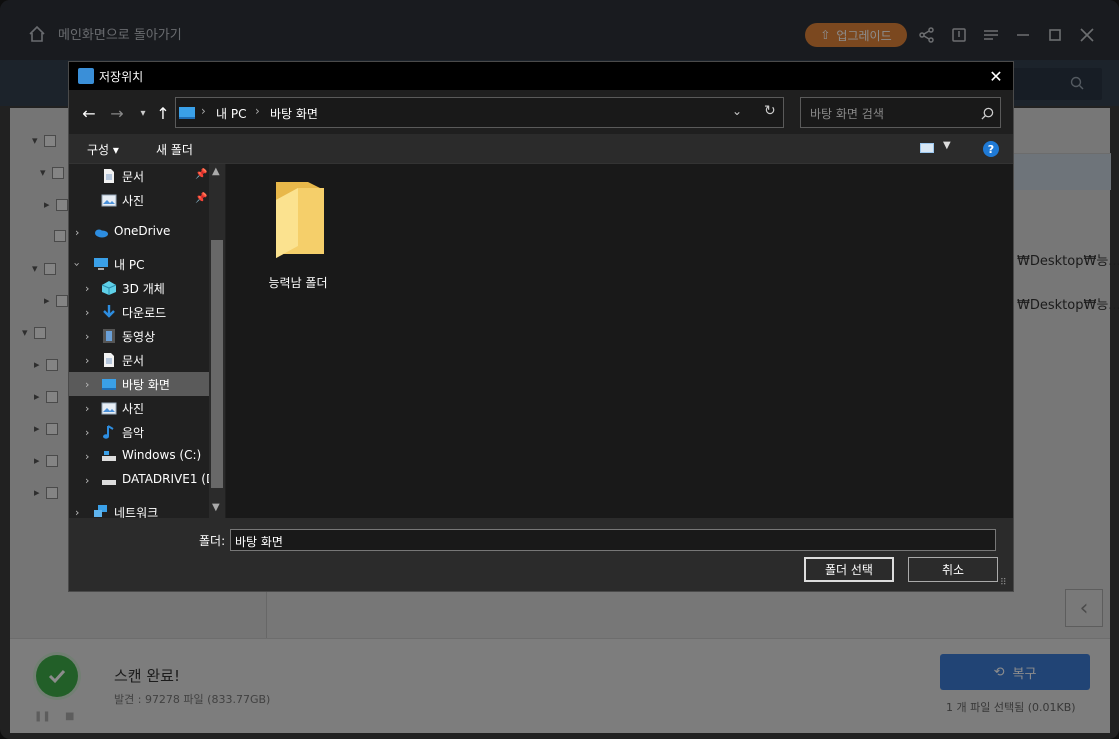 This screenshot has height=739, width=1119. What do you see at coordinates (109, 311) in the screenshot?
I see `download-icon` at bounding box center [109, 311].